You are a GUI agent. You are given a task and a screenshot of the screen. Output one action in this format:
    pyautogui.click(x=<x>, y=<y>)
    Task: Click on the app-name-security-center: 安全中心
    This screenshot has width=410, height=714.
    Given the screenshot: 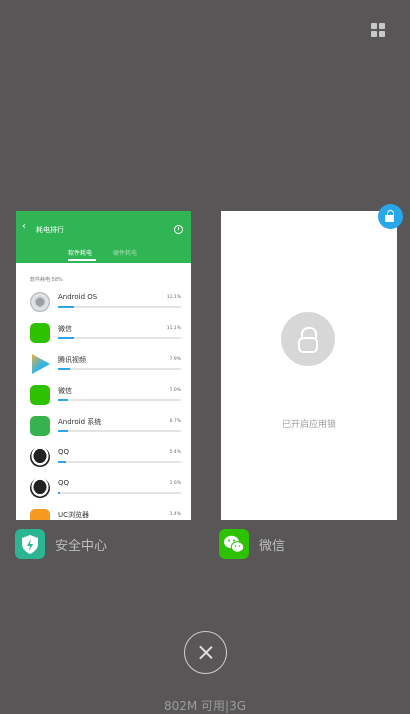 What is the action you would take?
    pyautogui.click(x=81, y=546)
    